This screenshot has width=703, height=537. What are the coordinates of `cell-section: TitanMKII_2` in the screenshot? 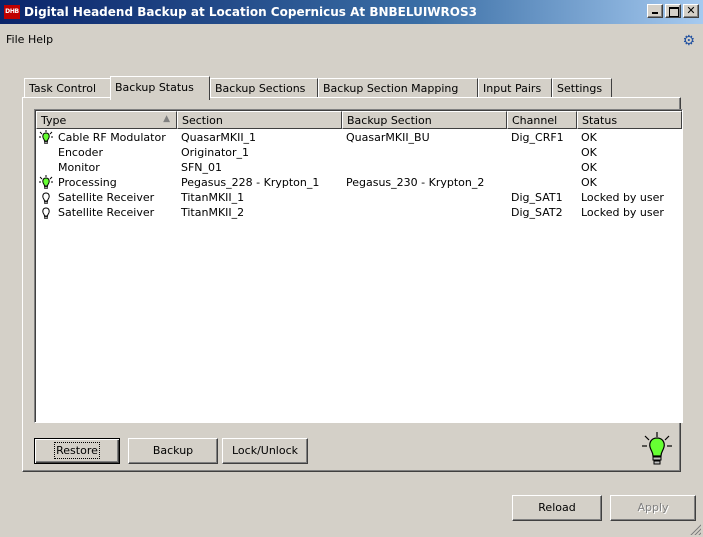 It's located at (213, 212).